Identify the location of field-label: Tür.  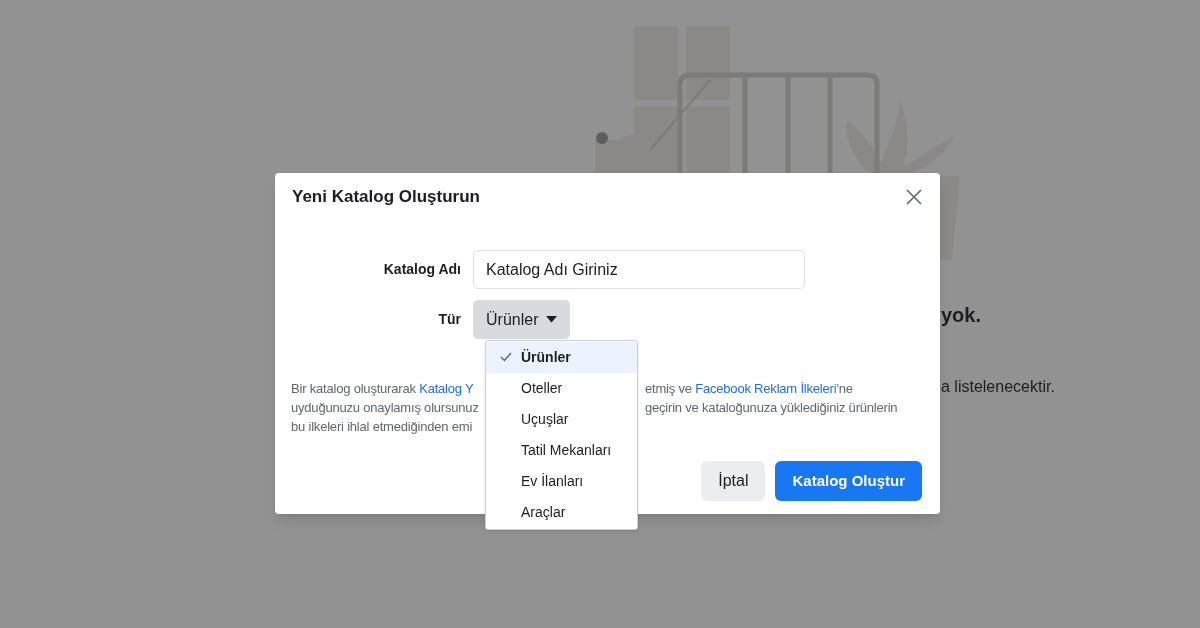
(449, 319).